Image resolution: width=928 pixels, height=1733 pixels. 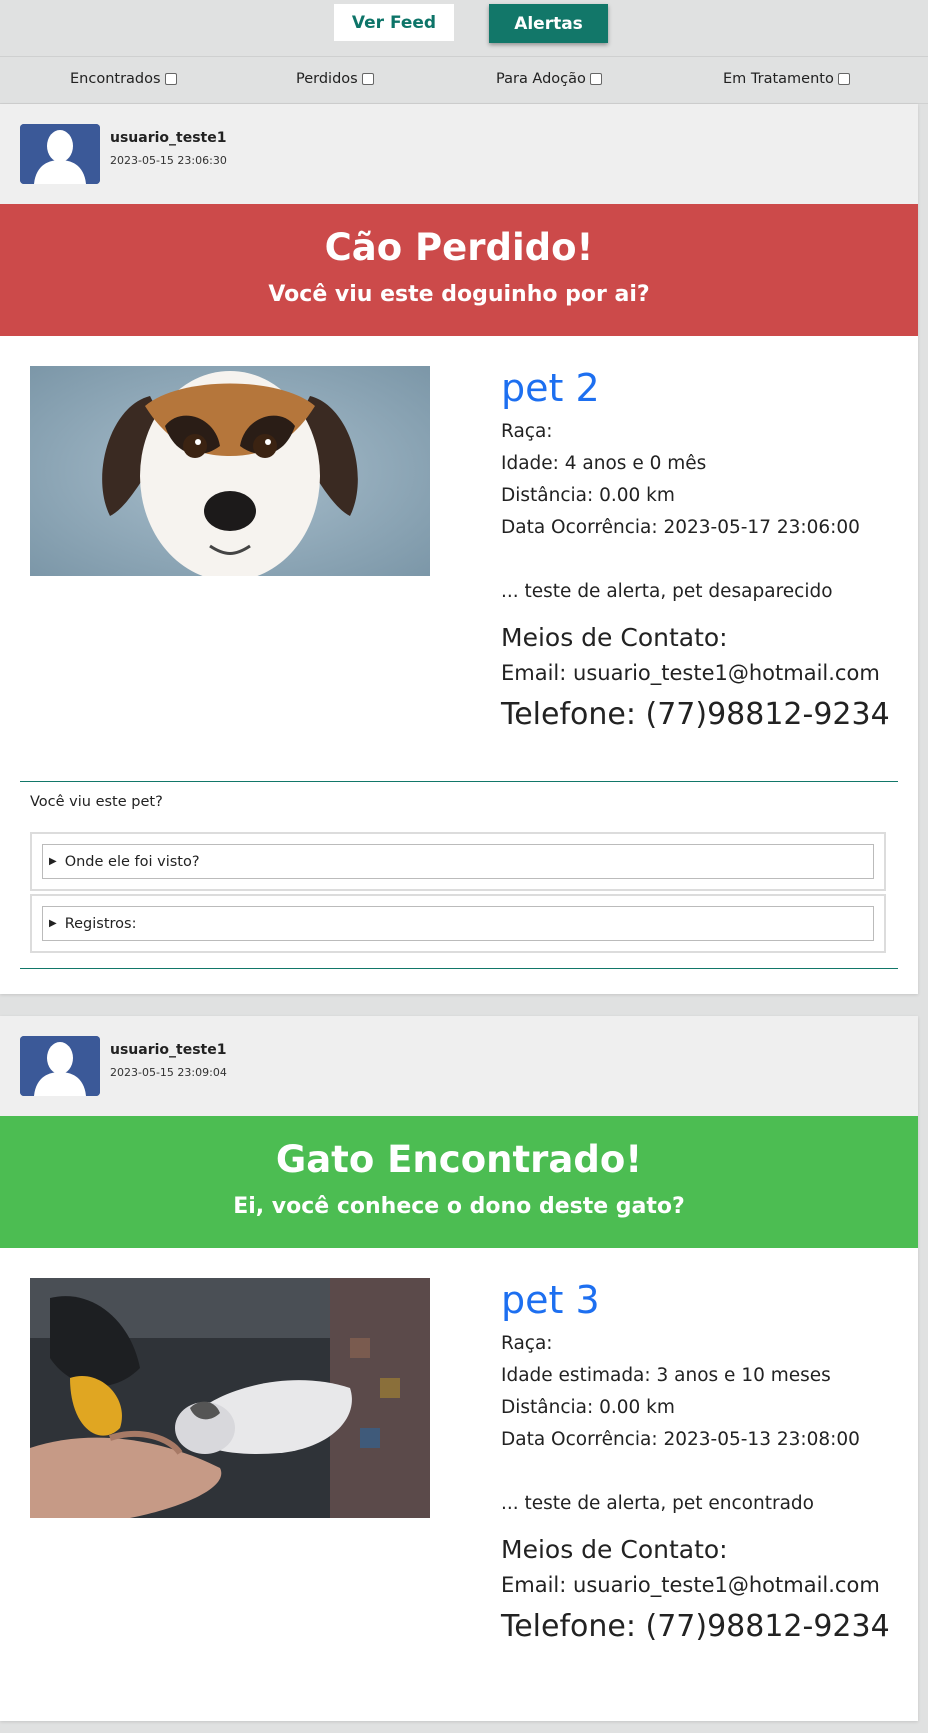 What do you see at coordinates (367, 79) in the screenshot?
I see `filter-lost-checkbox` at bounding box center [367, 79].